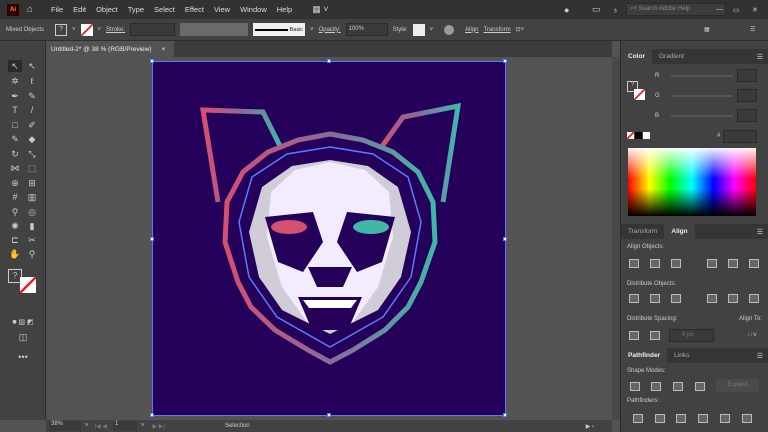 The image size is (768, 432). I want to click on distribute-vcenter-icon, so click(655, 298).